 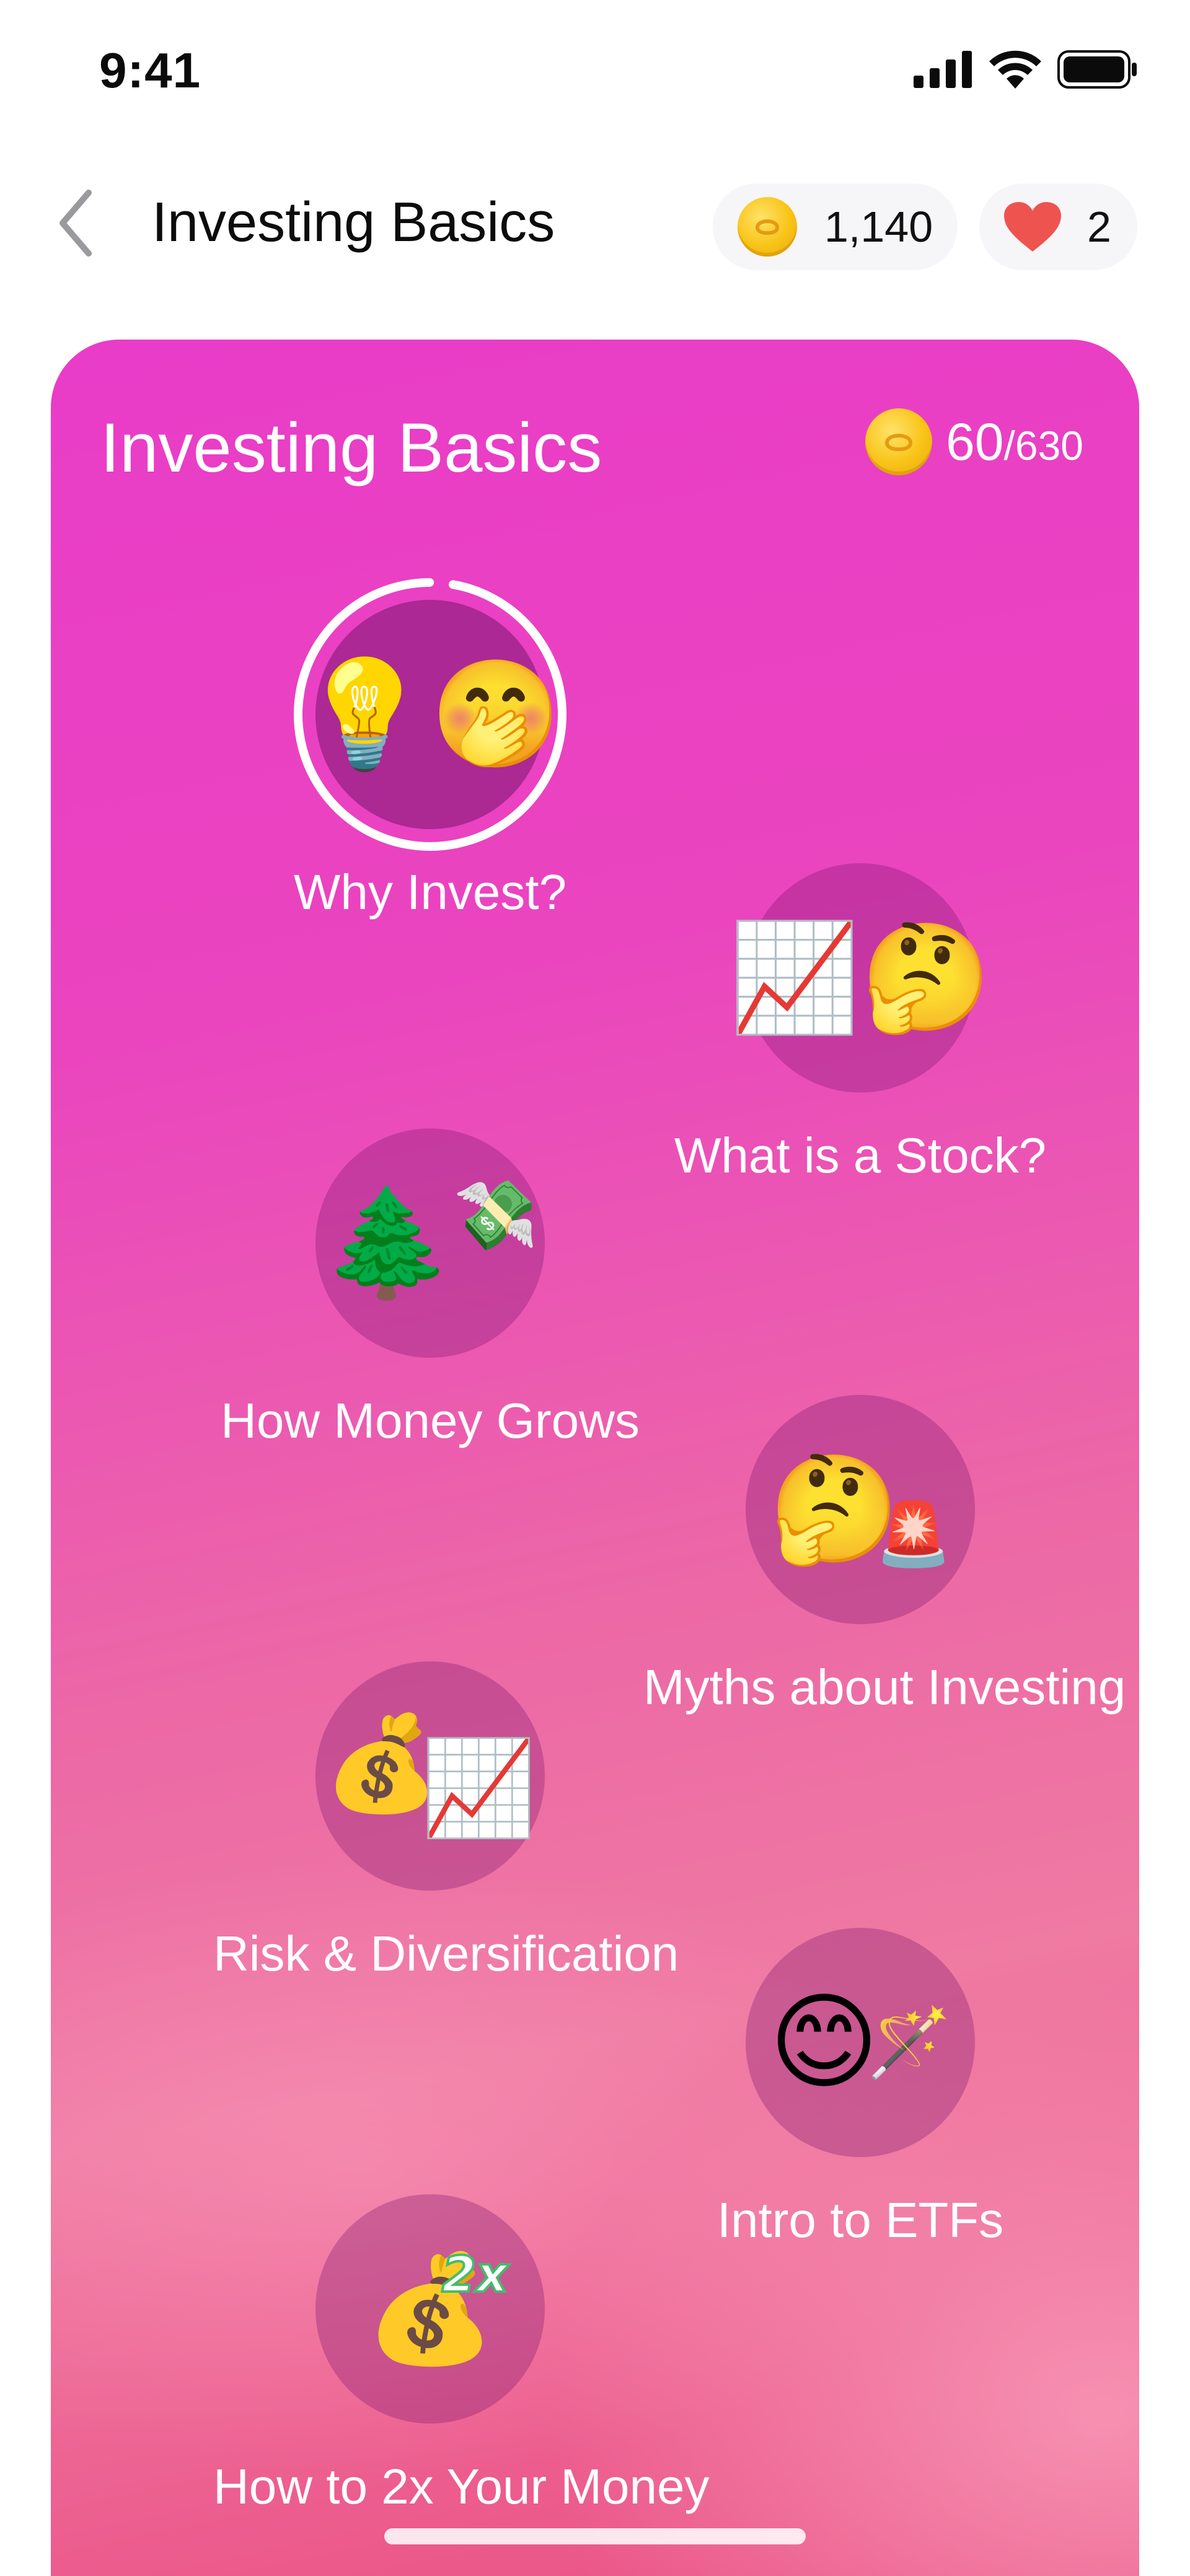 I want to click on lesson-circle: 💰 📈, so click(x=430, y=1776).